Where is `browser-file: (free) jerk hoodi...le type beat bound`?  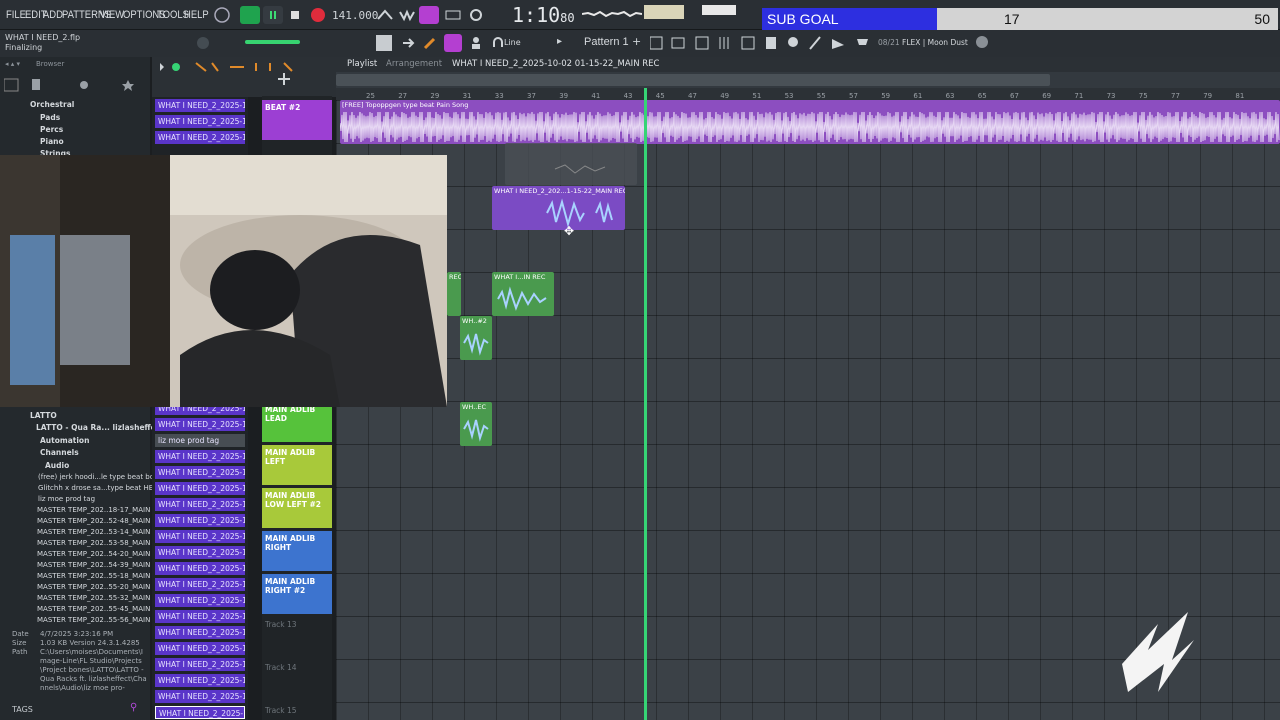 browser-file: (free) jerk hoodi...le type beat bound is located at coordinates (102, 477).